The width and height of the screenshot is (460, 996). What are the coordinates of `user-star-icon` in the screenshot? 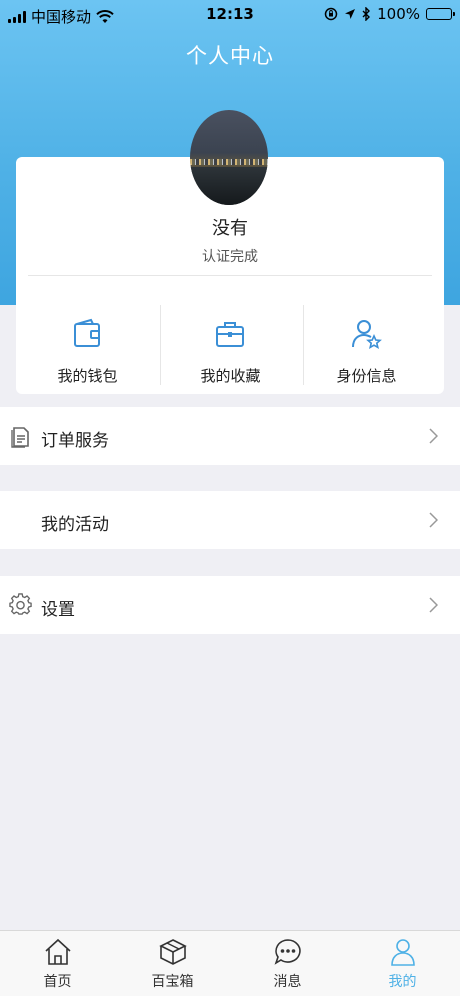 It's located at (367, 335).